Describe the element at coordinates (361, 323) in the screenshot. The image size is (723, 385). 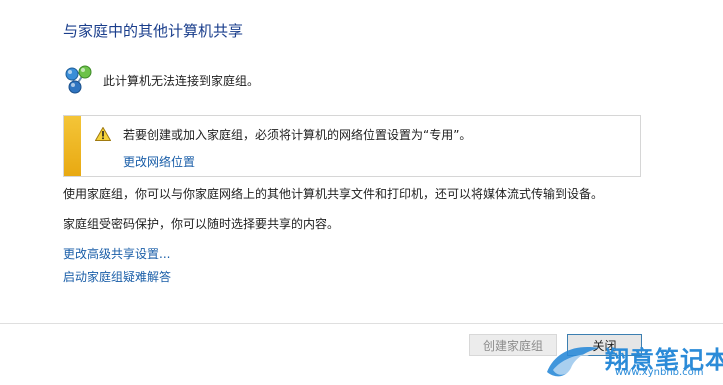
I see `footer-divider` at that location.